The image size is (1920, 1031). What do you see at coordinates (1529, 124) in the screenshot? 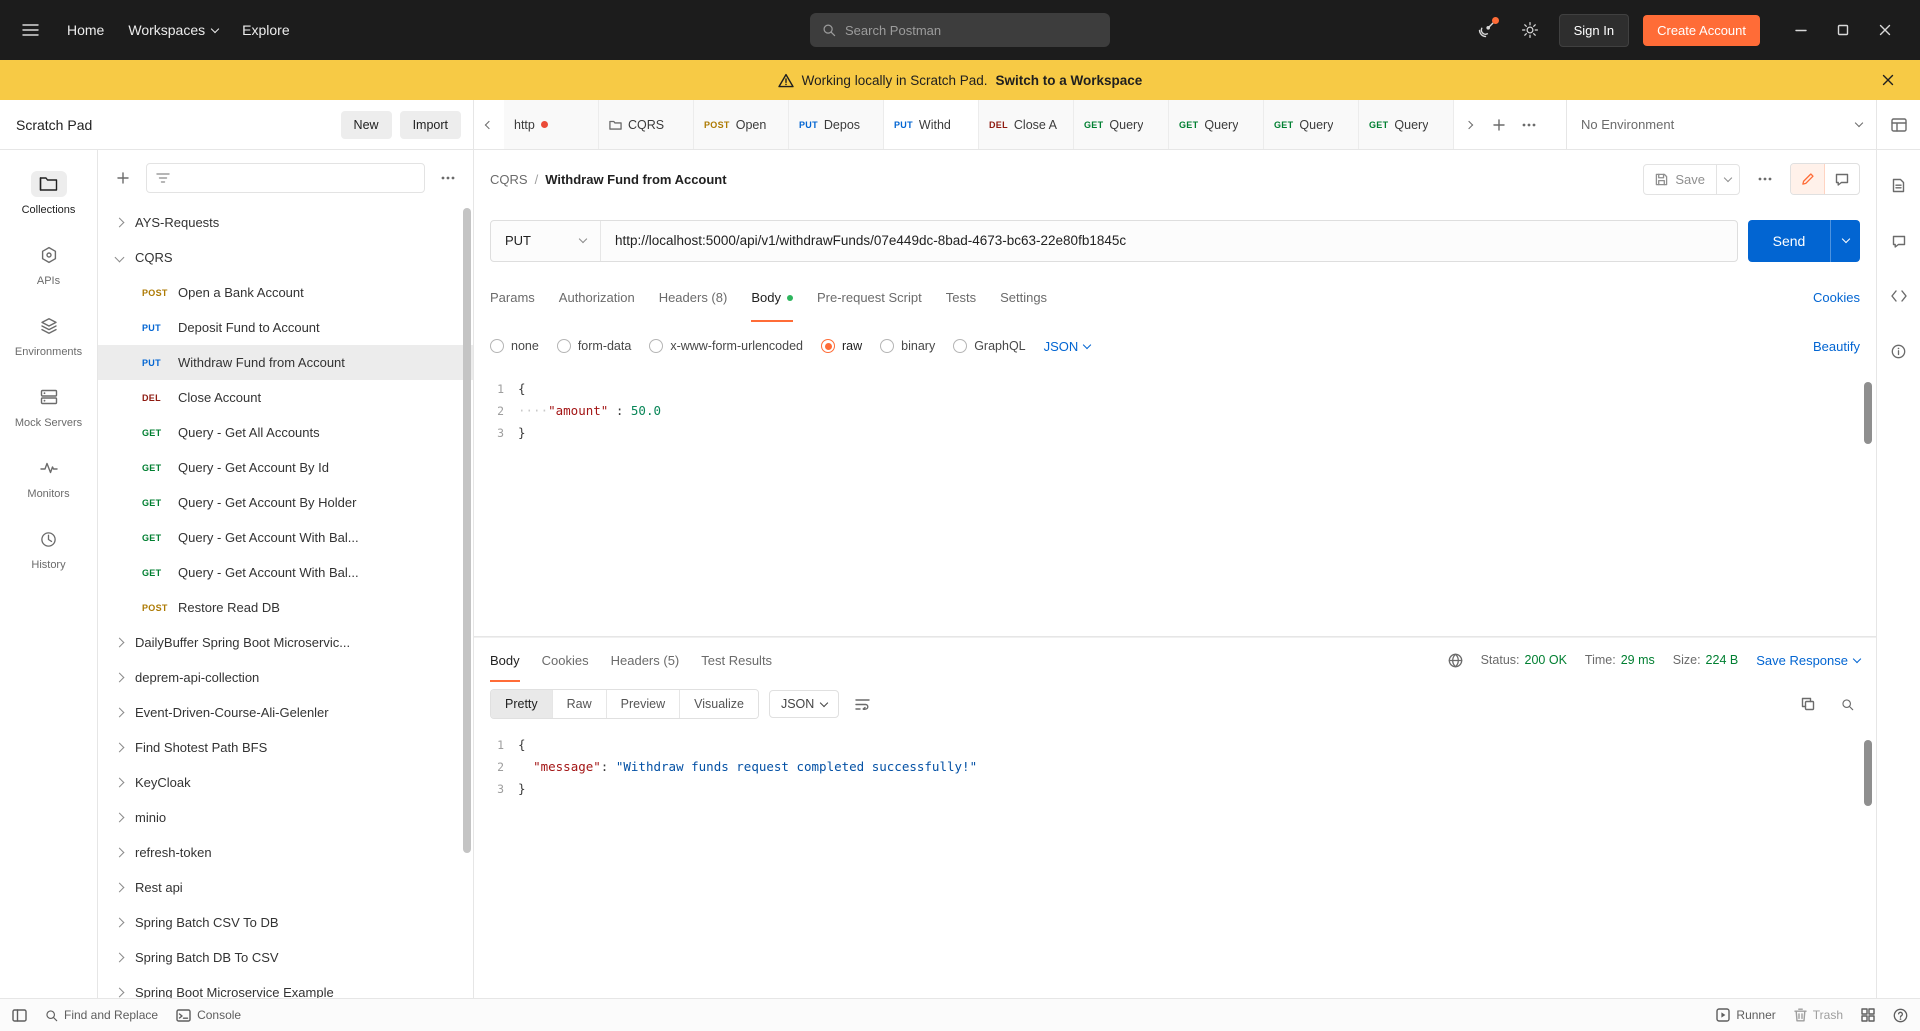
I see `tab-options-button` at bounding box center [1529, 124].